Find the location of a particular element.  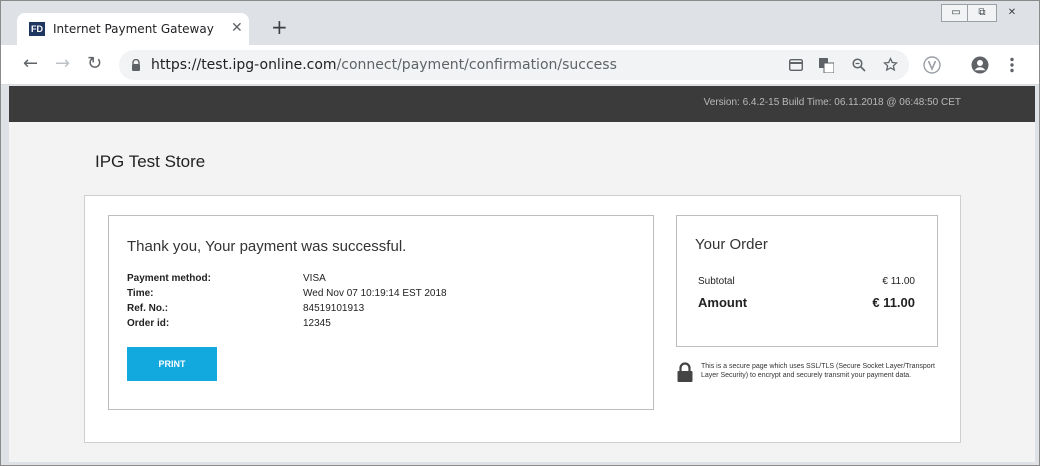

tab-title: Internet Payment Gateway is located at coordinates (133, 29).